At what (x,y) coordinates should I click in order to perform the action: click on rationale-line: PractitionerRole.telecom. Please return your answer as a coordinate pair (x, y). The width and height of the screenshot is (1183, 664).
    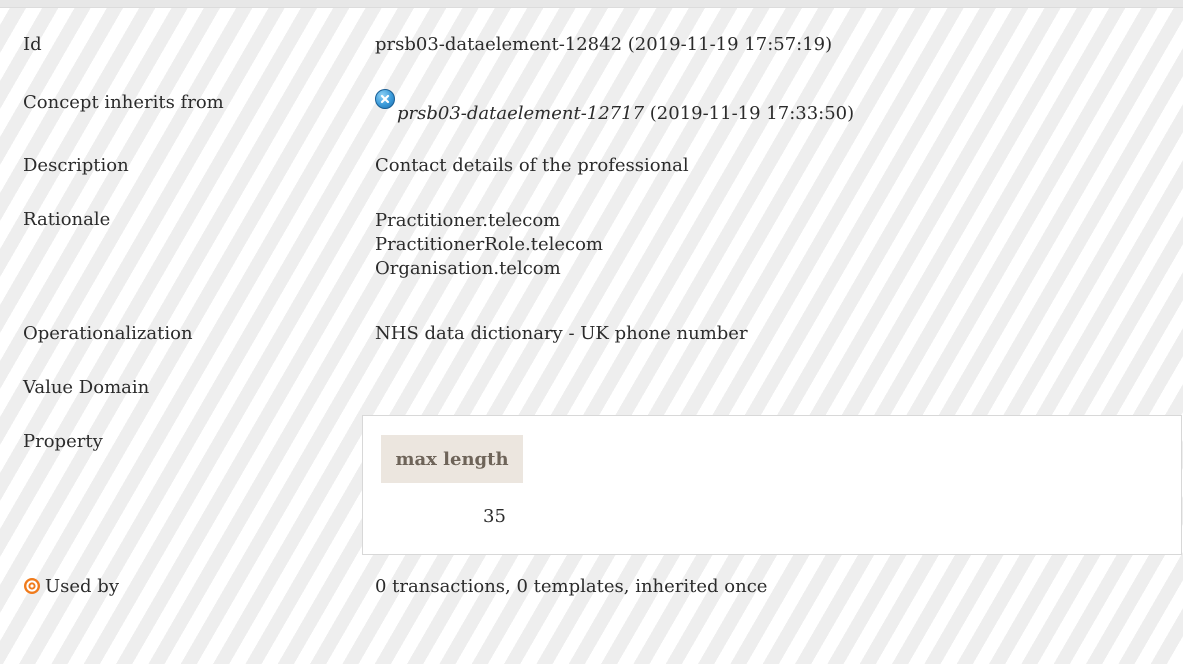
    Looking at the image, I should click on (489, 244).